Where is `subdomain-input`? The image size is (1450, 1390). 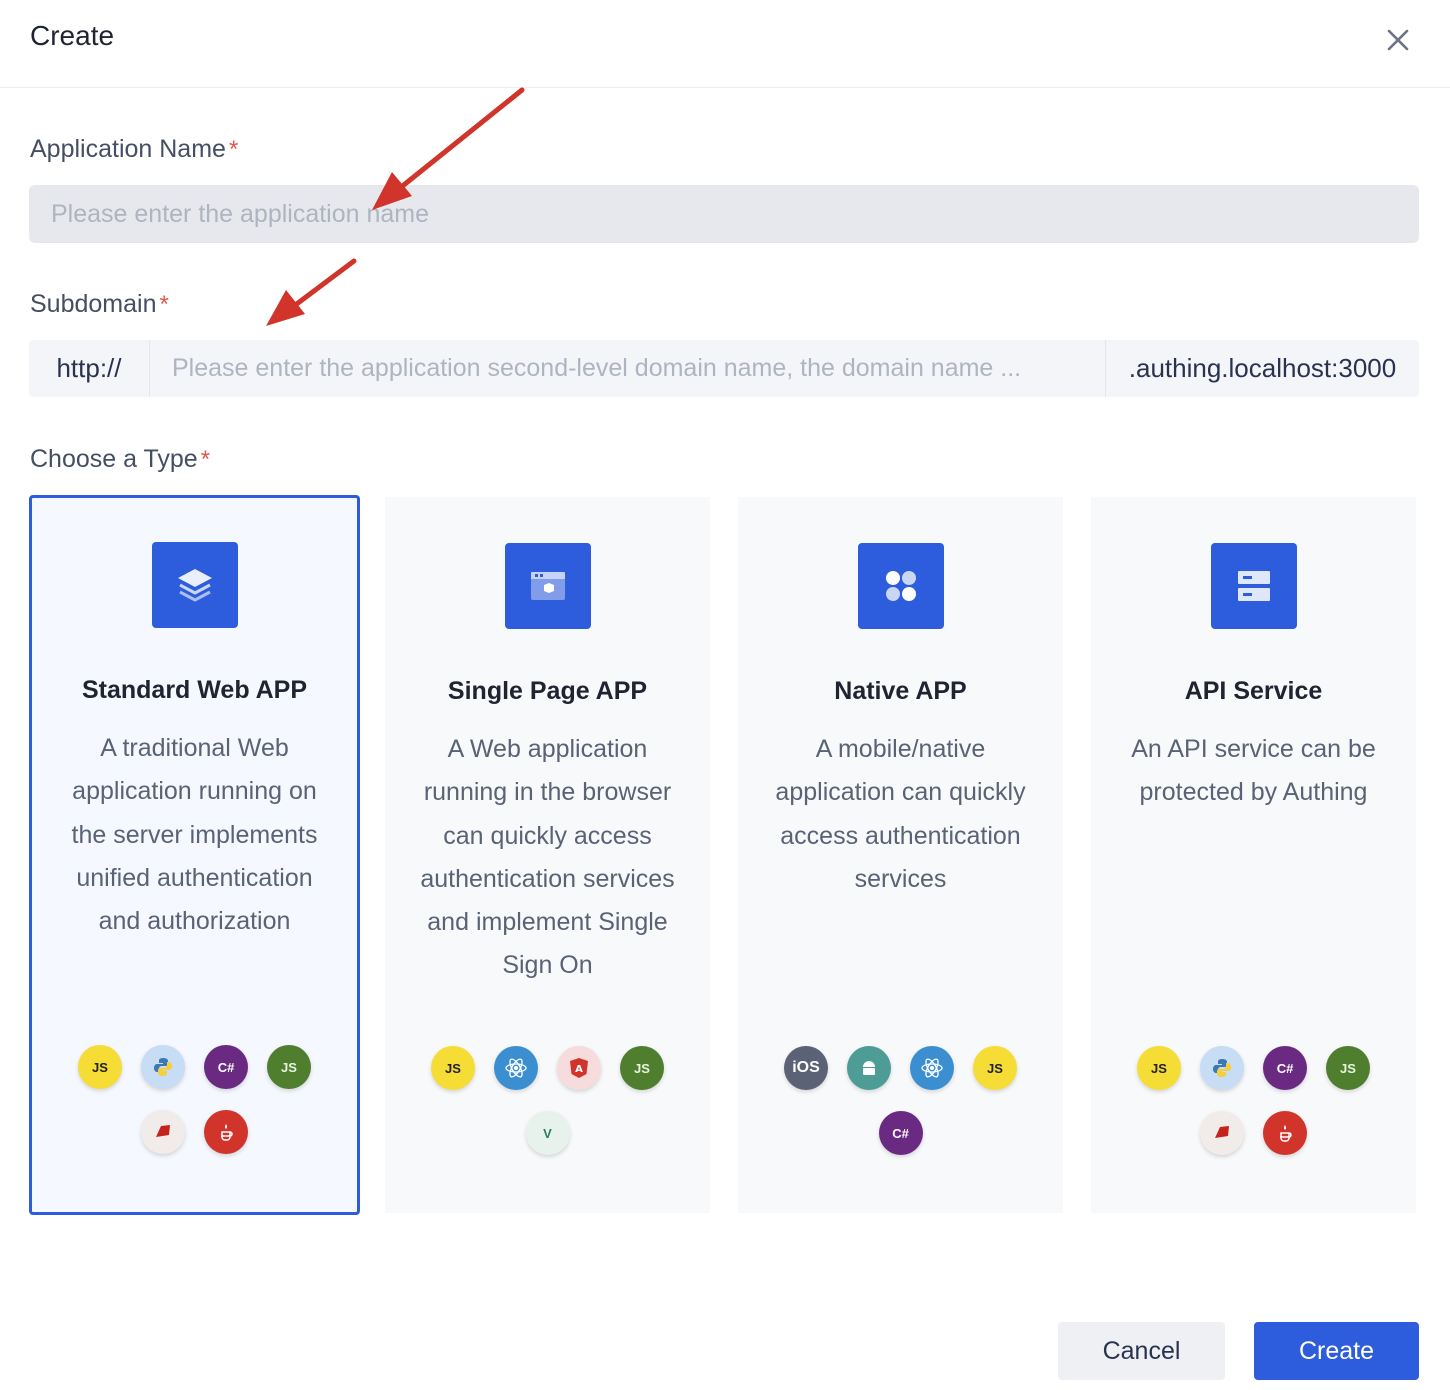 subdomain-input is located at coordinates (627, 368).